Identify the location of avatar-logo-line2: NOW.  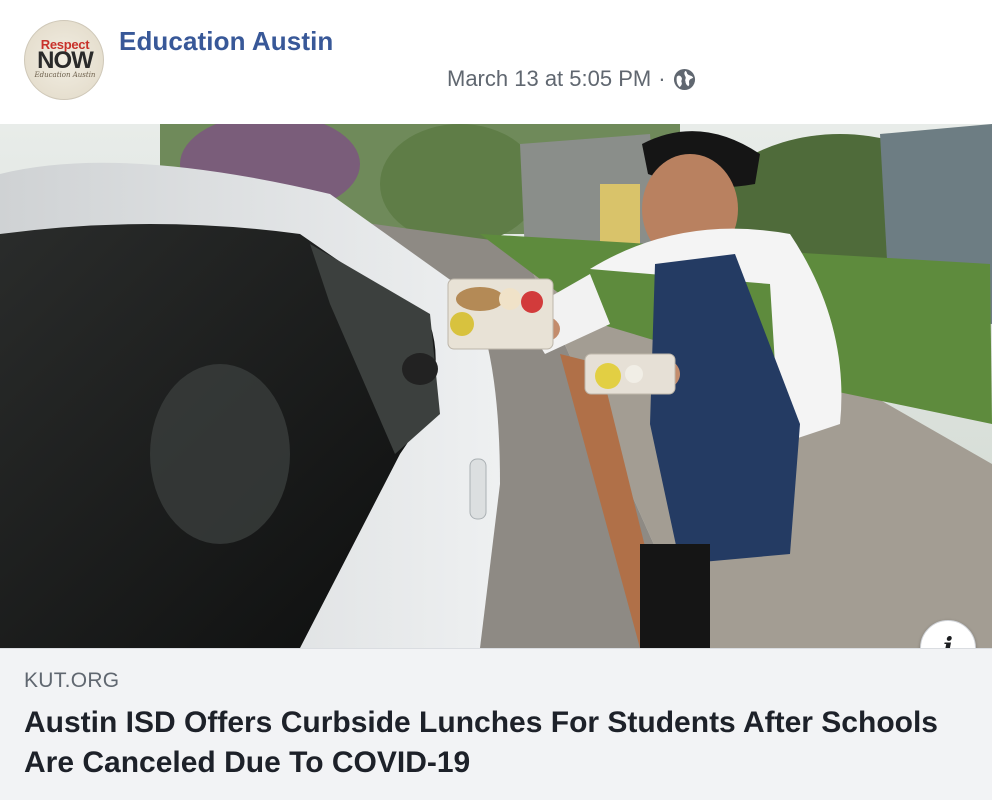
(65, 60).